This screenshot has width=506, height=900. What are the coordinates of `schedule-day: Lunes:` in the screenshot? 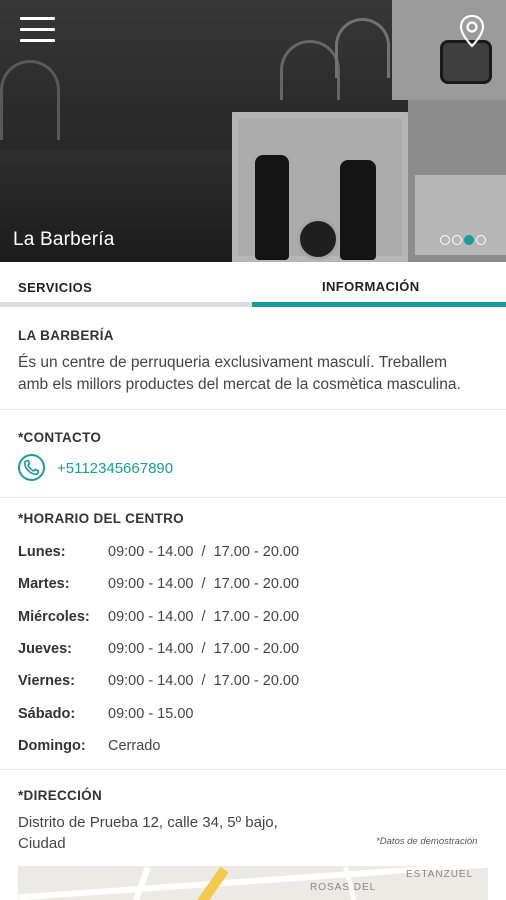 It's located at (42, 552).